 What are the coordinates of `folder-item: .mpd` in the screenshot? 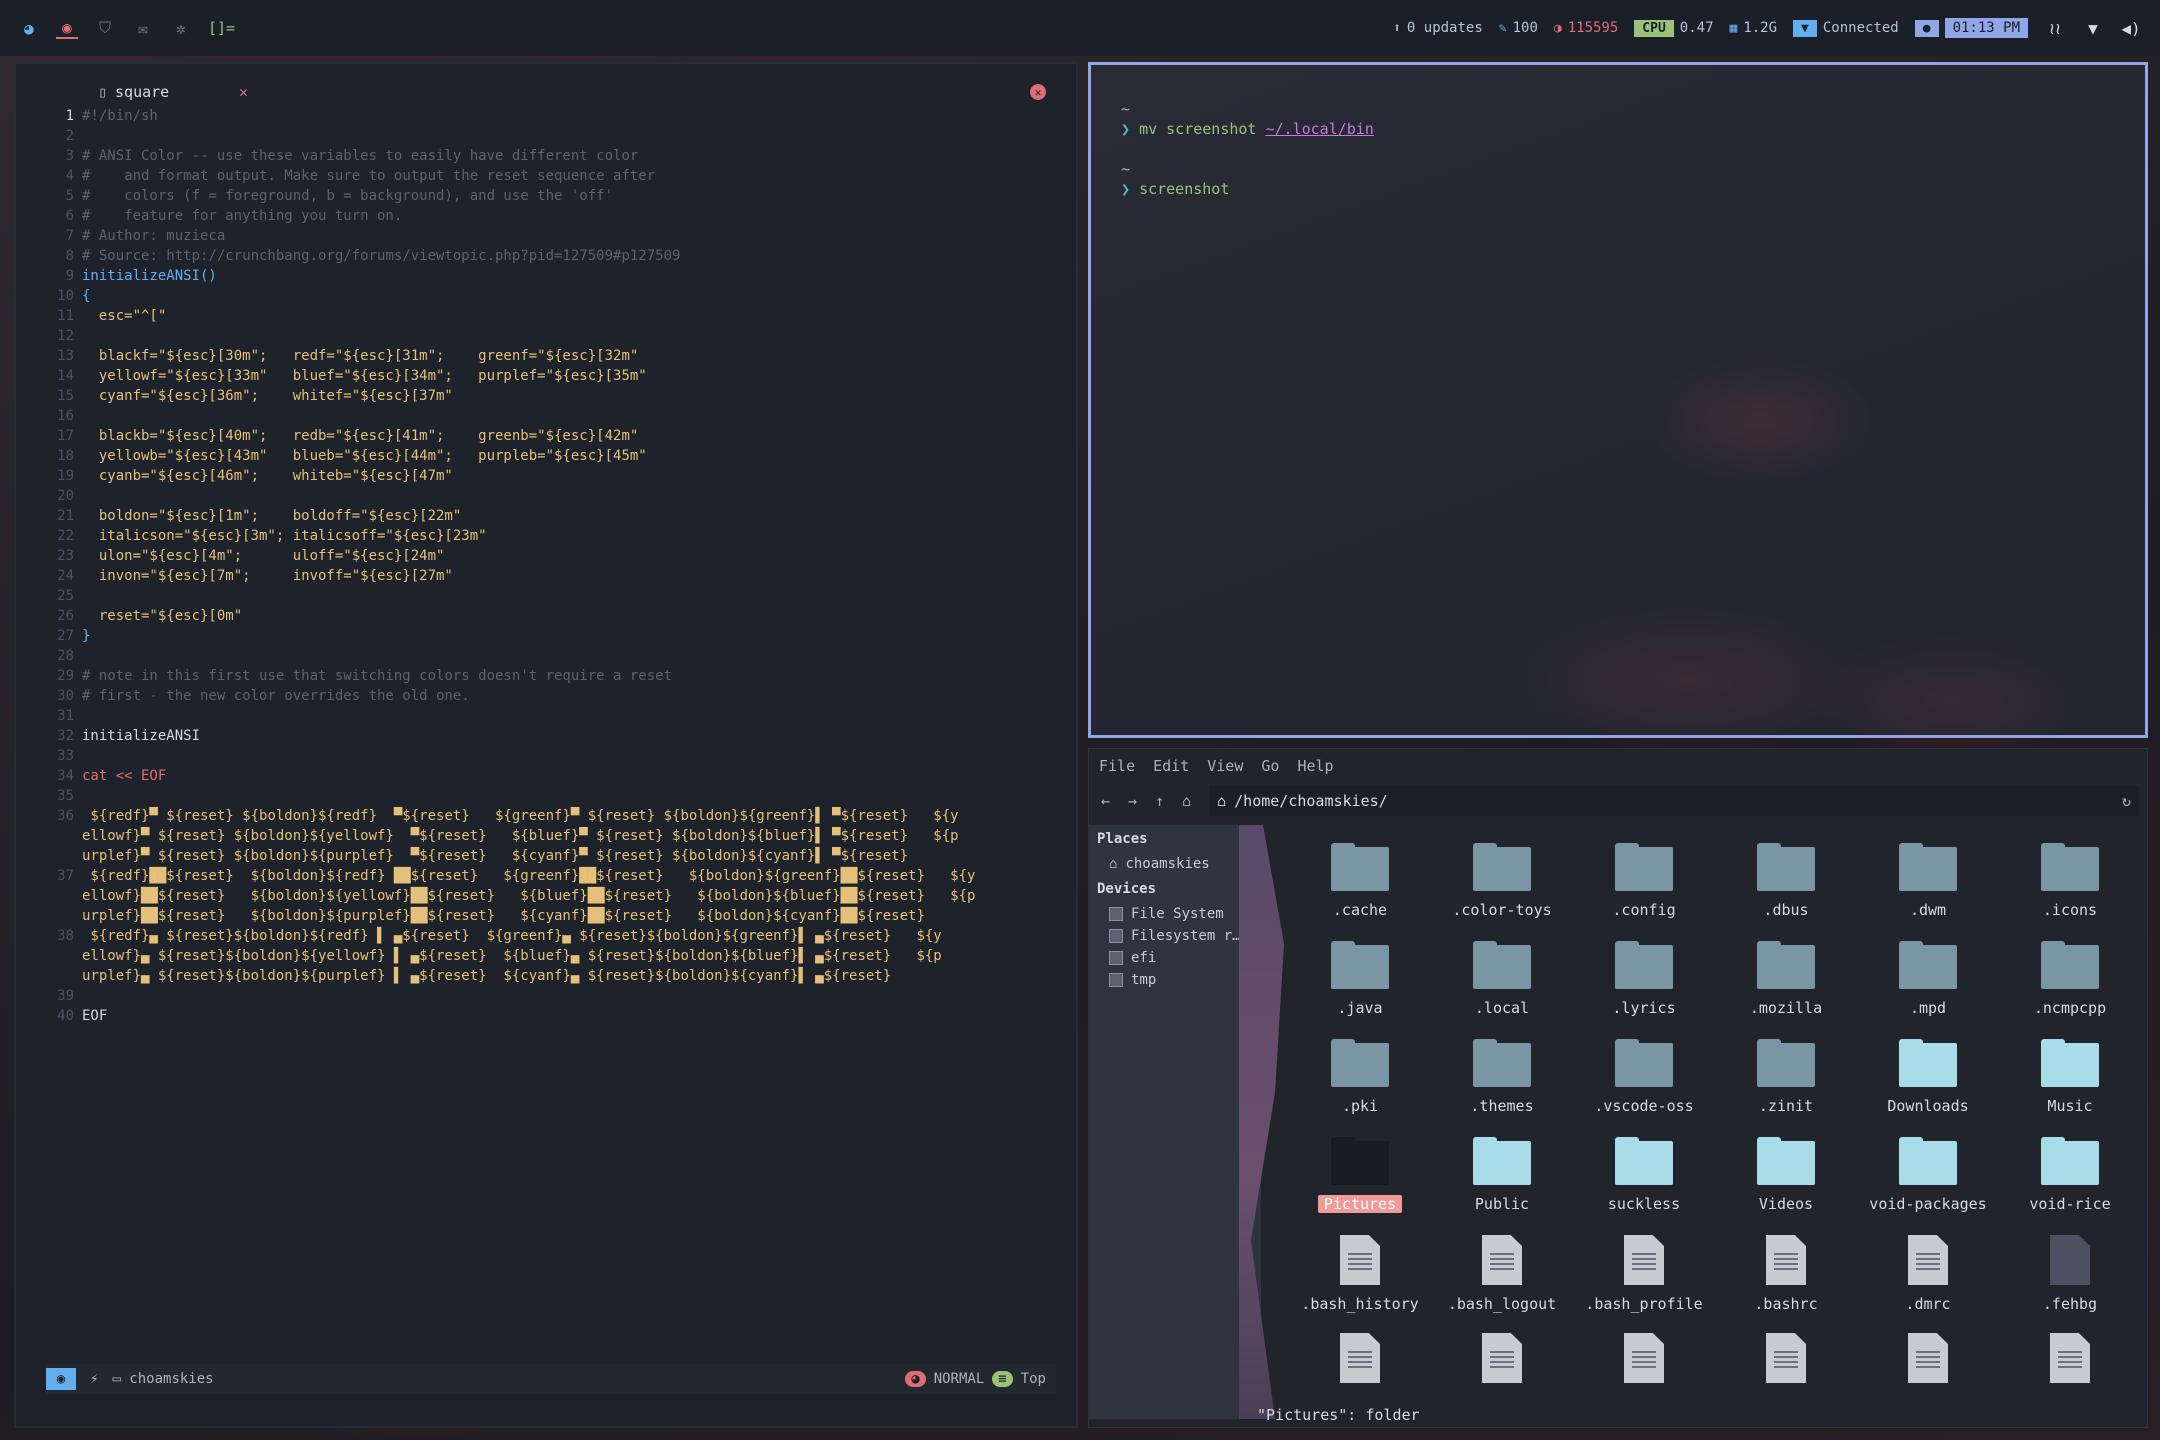 It's located at (1928, 982).